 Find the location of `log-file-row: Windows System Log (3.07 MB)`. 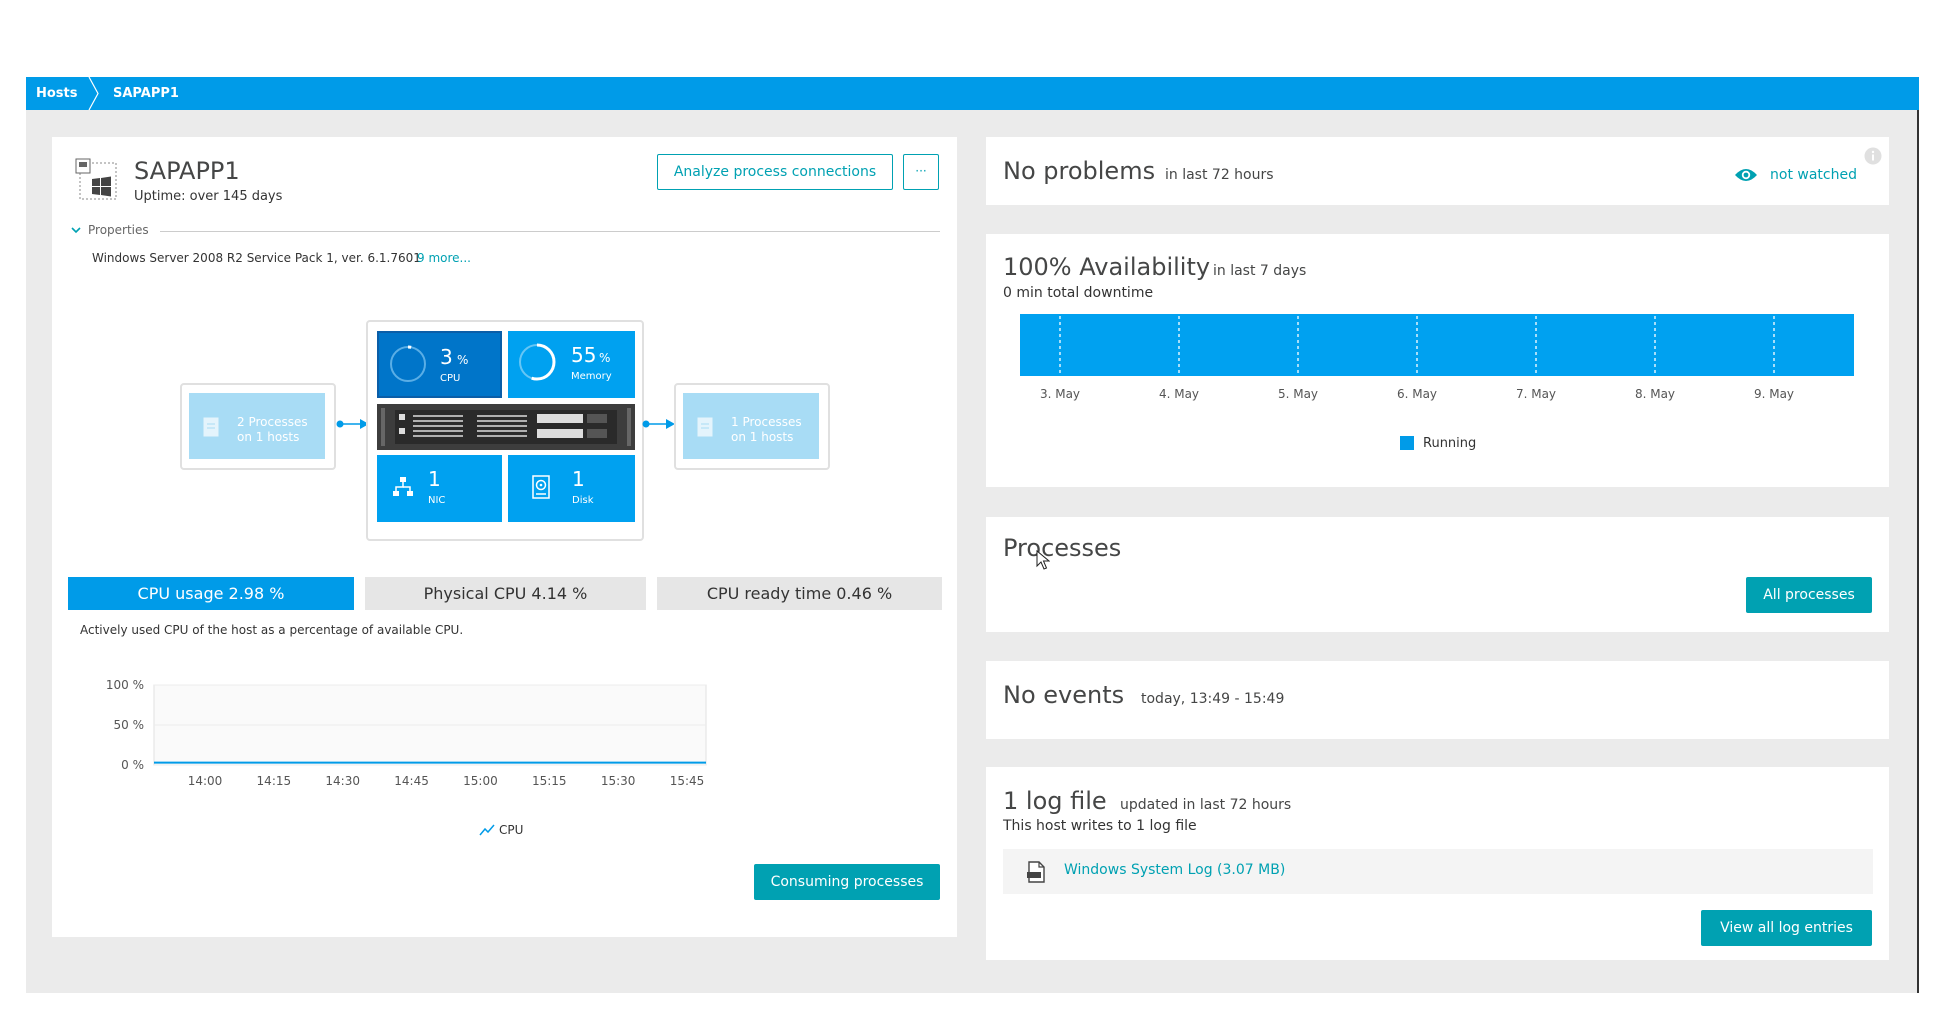

log-file-row: Windows System Log (3.07 MB) is located at coordinates (1438, 871).